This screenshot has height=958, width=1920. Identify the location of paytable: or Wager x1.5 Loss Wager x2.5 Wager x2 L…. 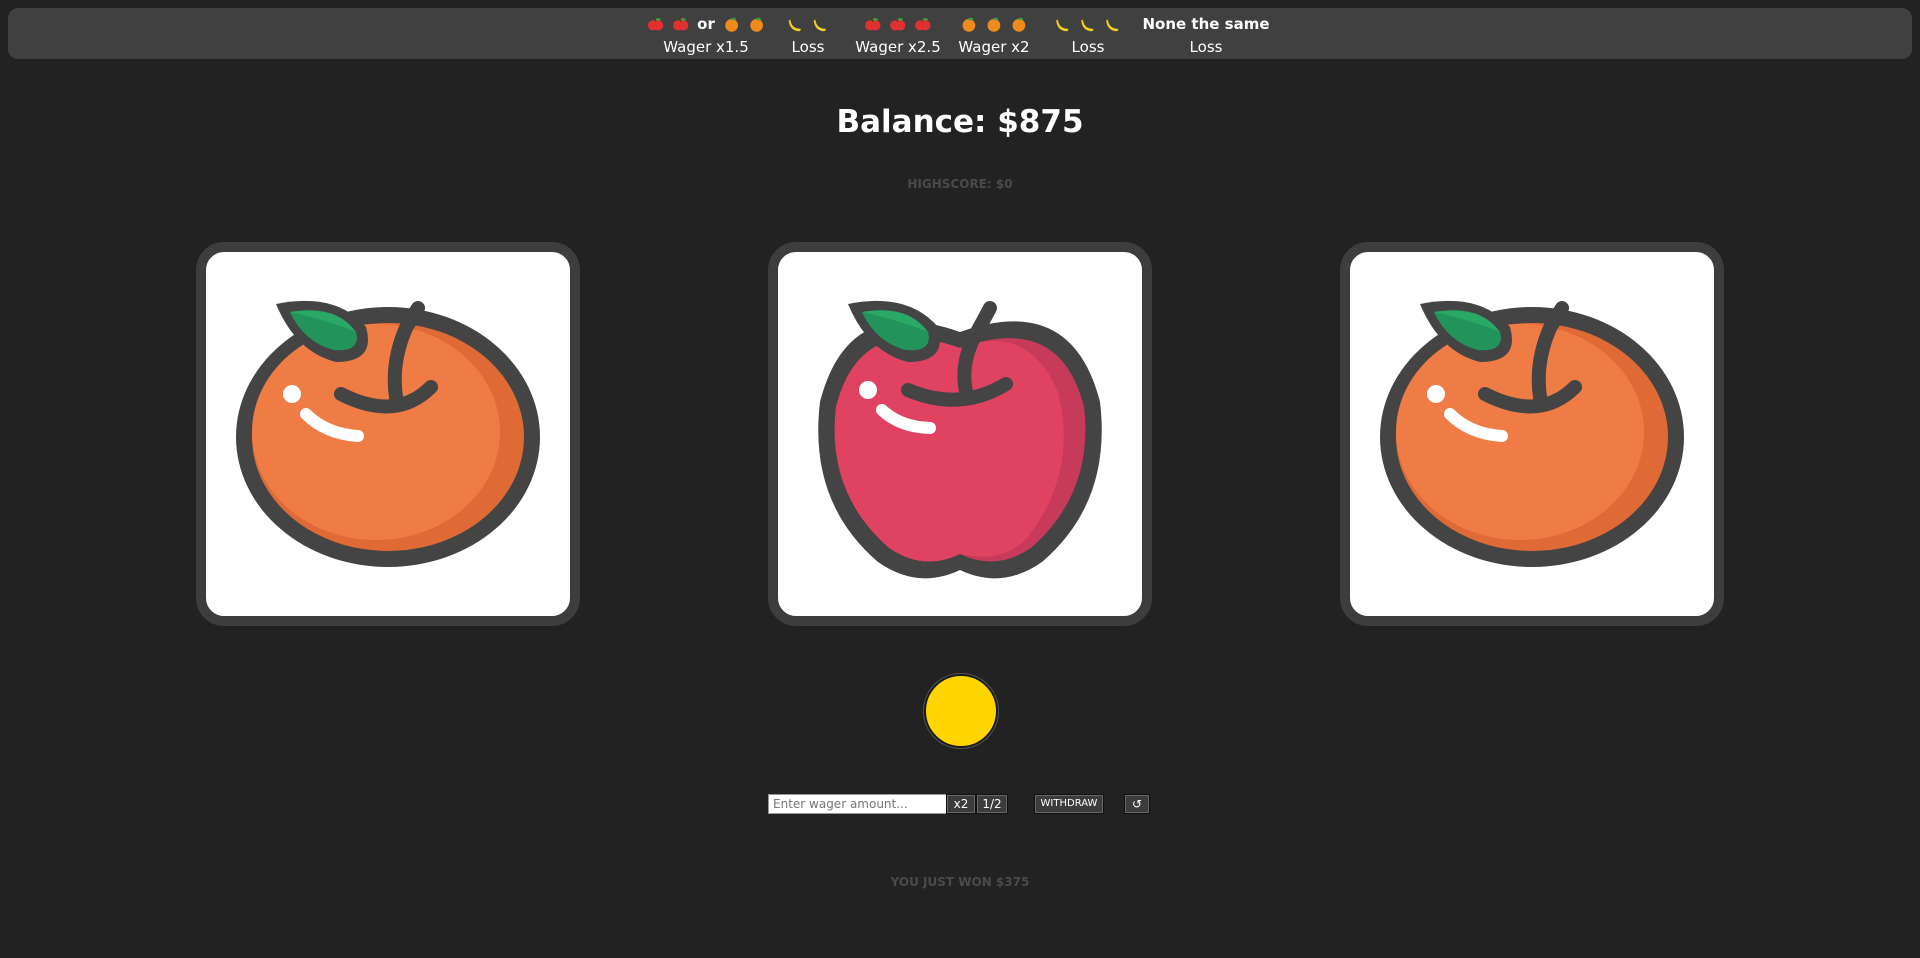
(960, 33).